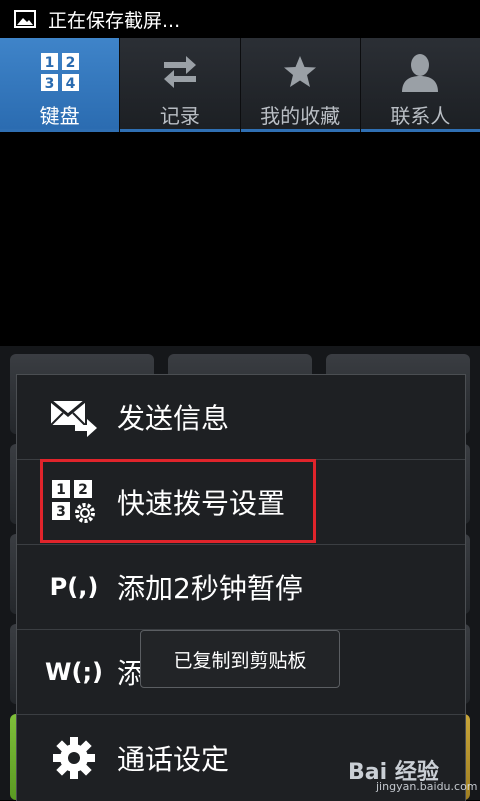 The height and width of the screenshot is (801, 480). I want to click on tab-favorites: 我的收藏, so click(300, 85).